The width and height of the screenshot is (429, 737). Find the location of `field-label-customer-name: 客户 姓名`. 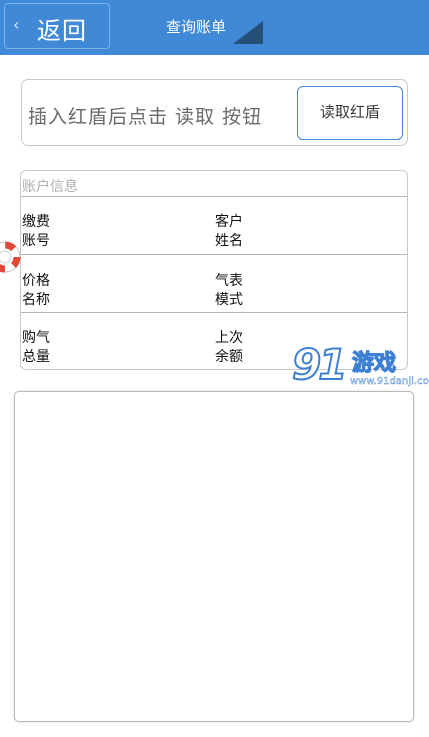

field-label-customer-name: 客户 姓名 is located at coordinates (229, 231).